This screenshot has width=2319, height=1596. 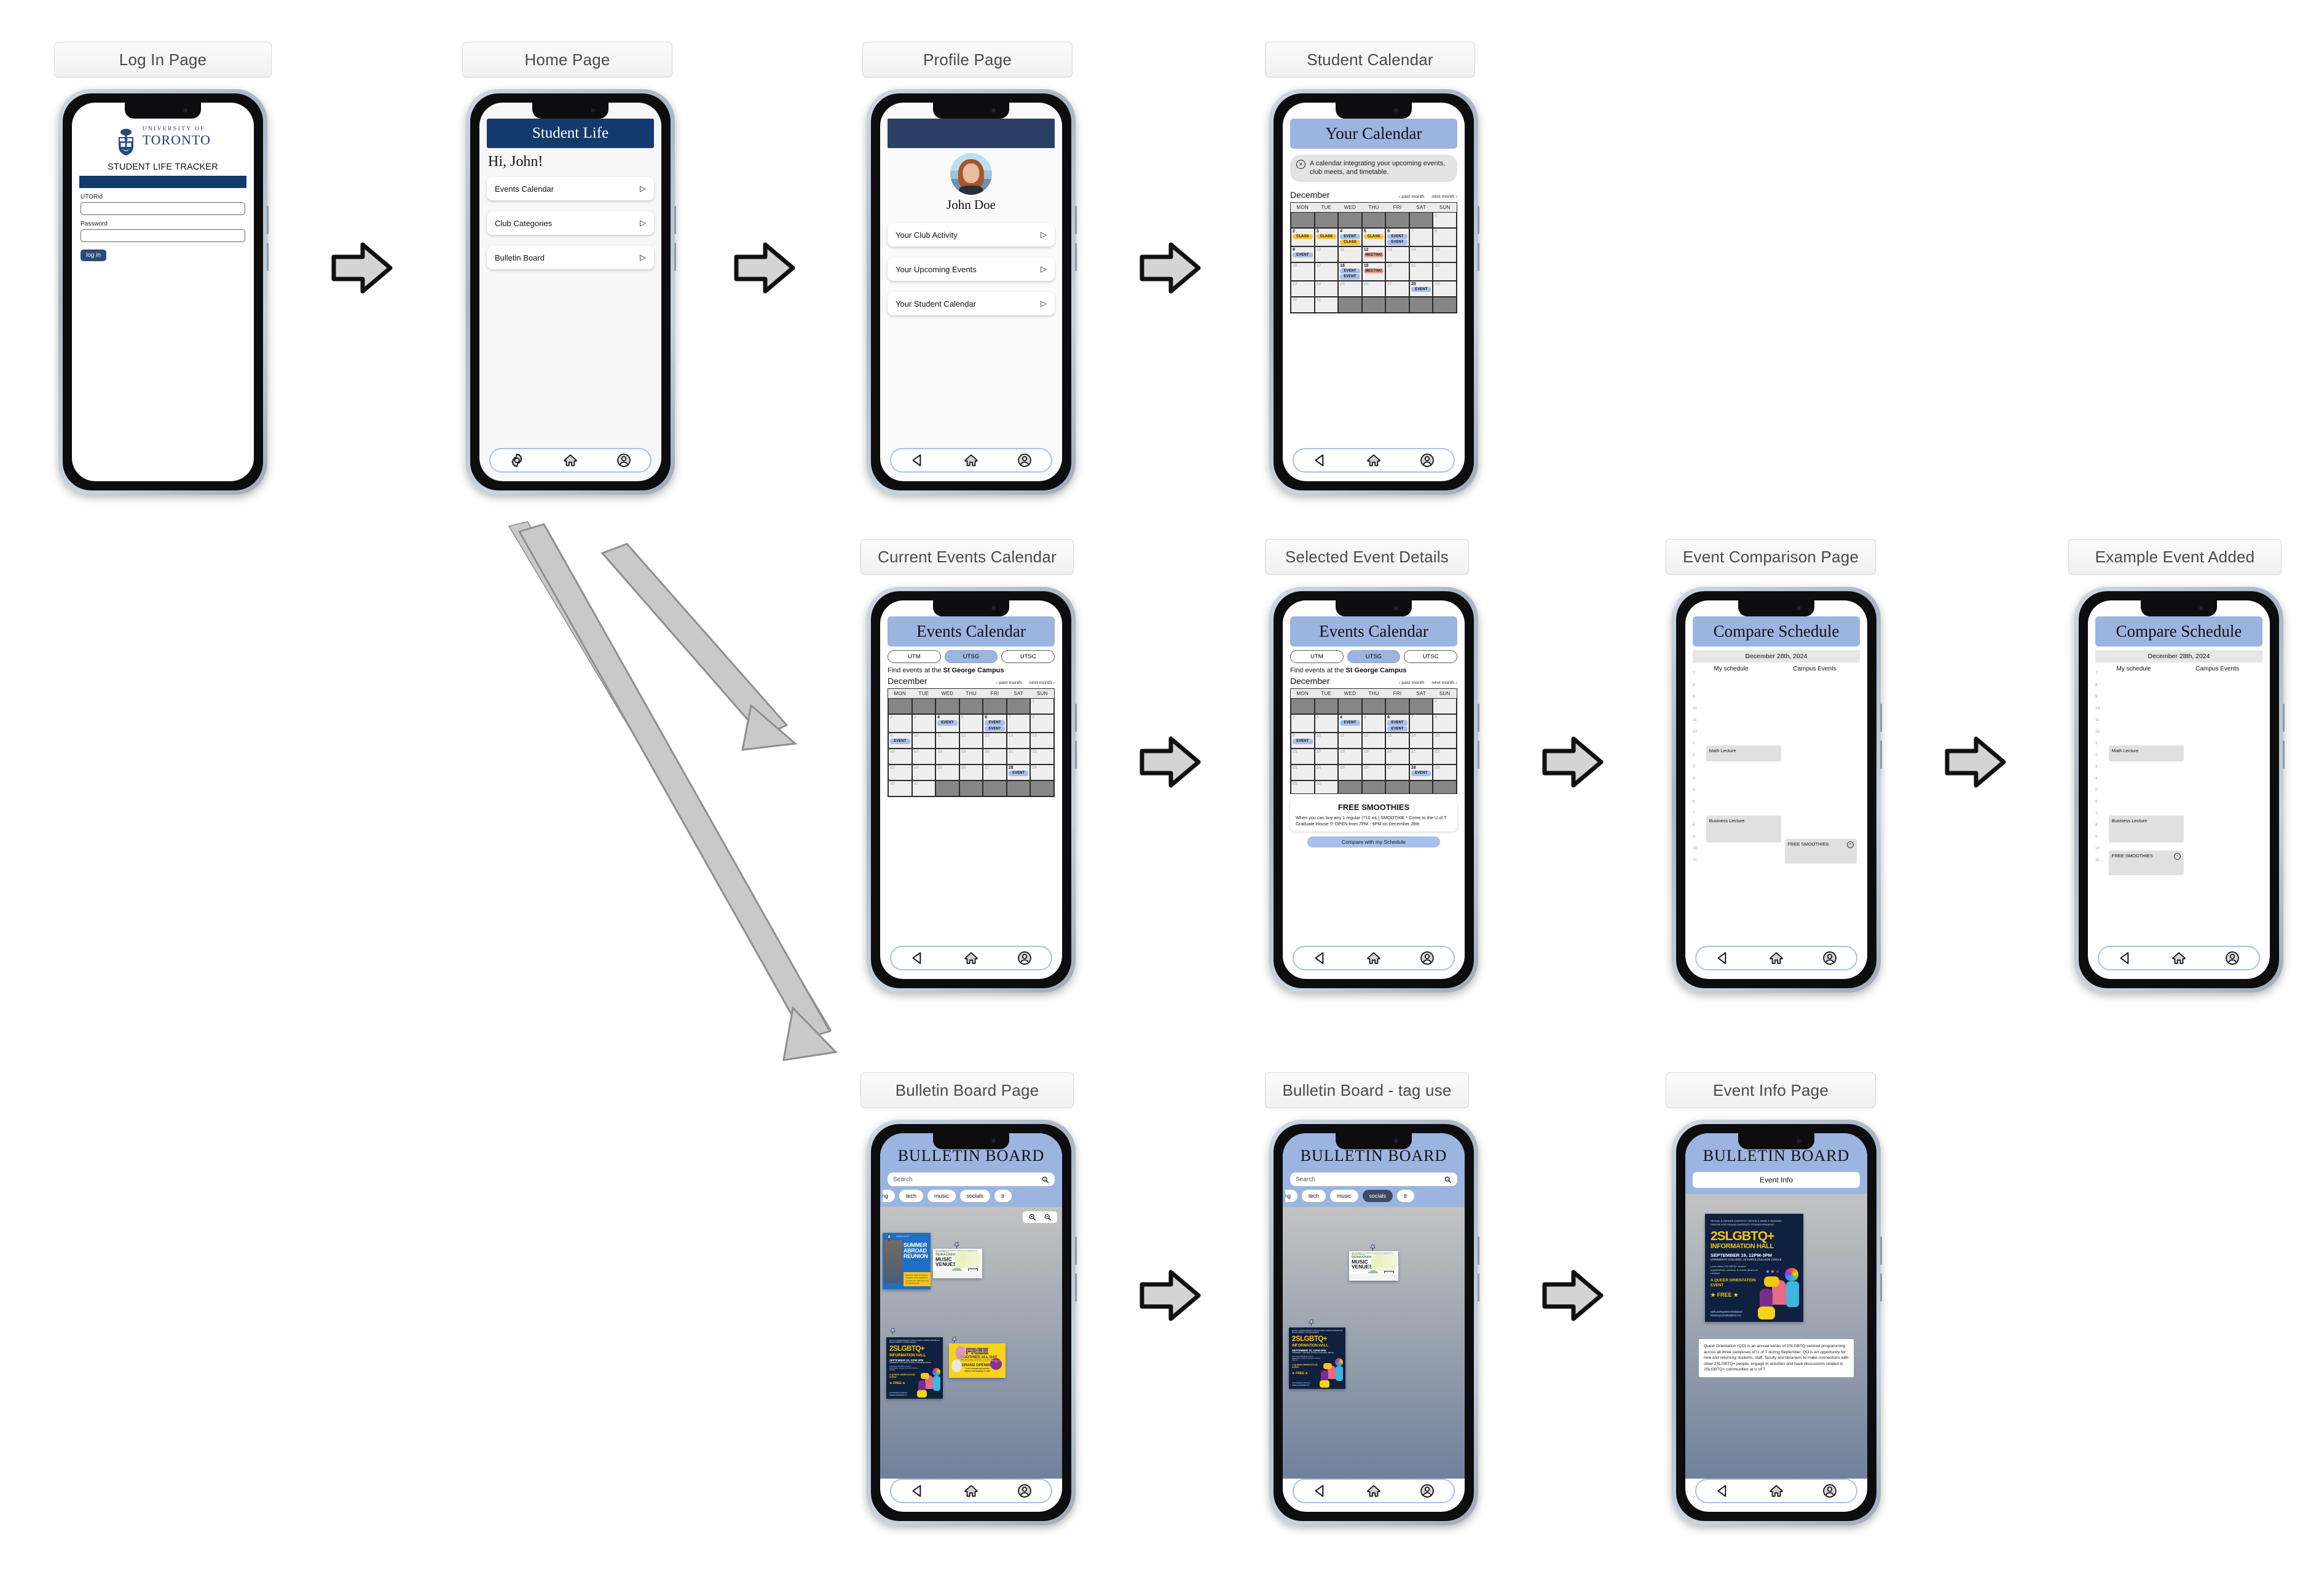 What do you see at coordinates (1397, 288) in the screenshot?
I see `calendar-cell-27: 27` at bounding box center [1397, 288].